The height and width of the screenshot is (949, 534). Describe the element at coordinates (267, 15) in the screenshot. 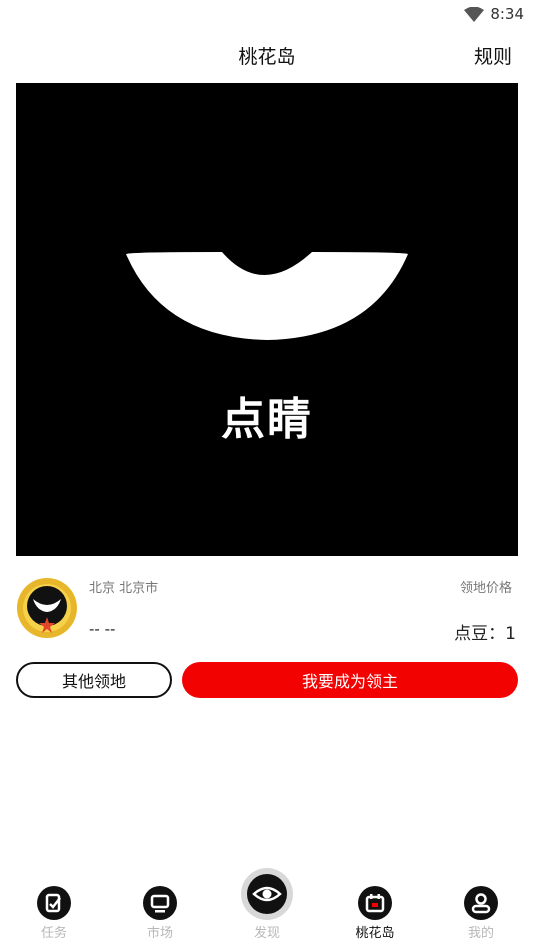

I see `status-bar: 8:34` at that location.